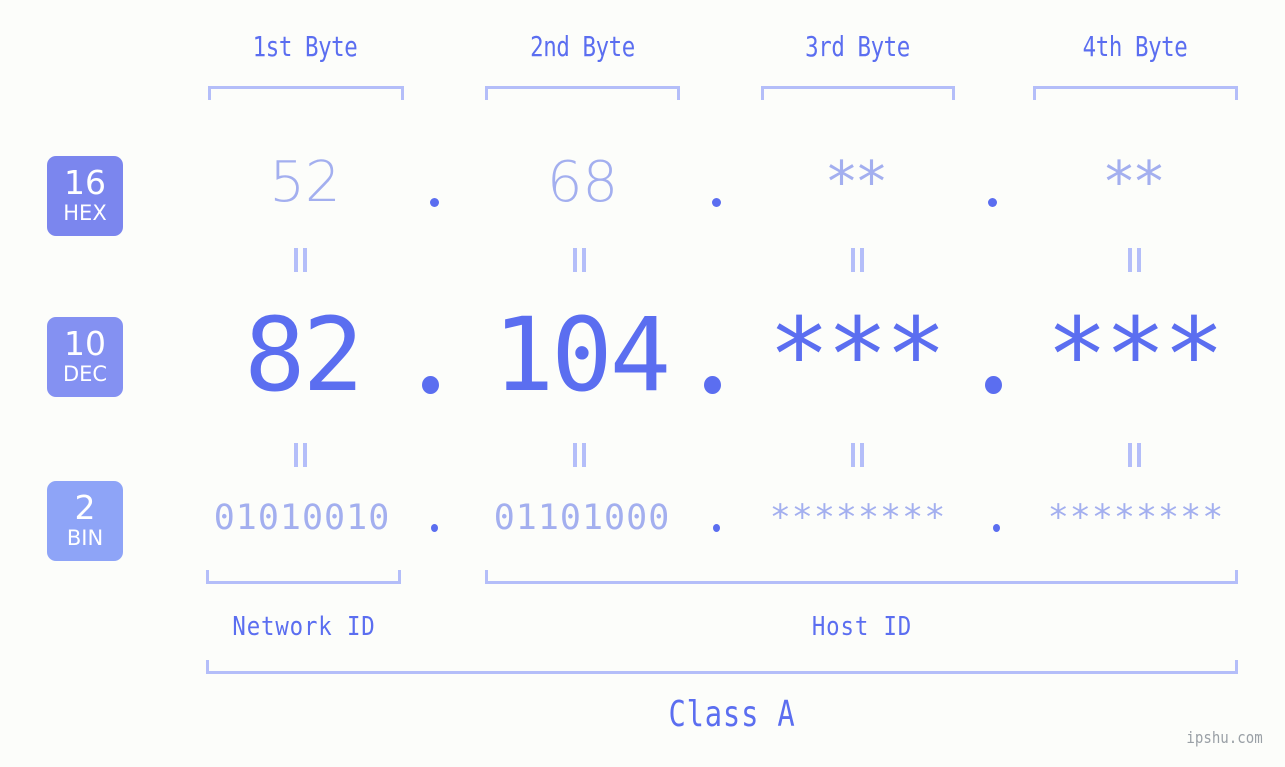  I want to click on base-badge-dec-number: 10, so click(85, 343).